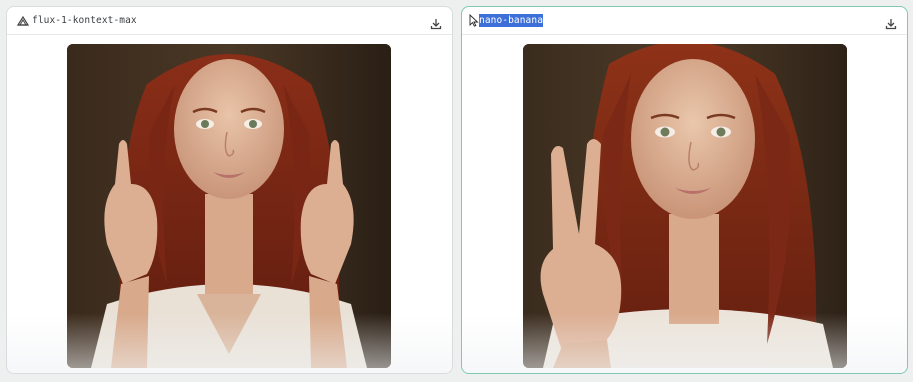 Image resolution: width=913 pixels, height=382 pixels. What do you see at coordinates (511, 20) in the screenshot?
I see `model-name-label: nano-banana` at bounding box center [511, 20].